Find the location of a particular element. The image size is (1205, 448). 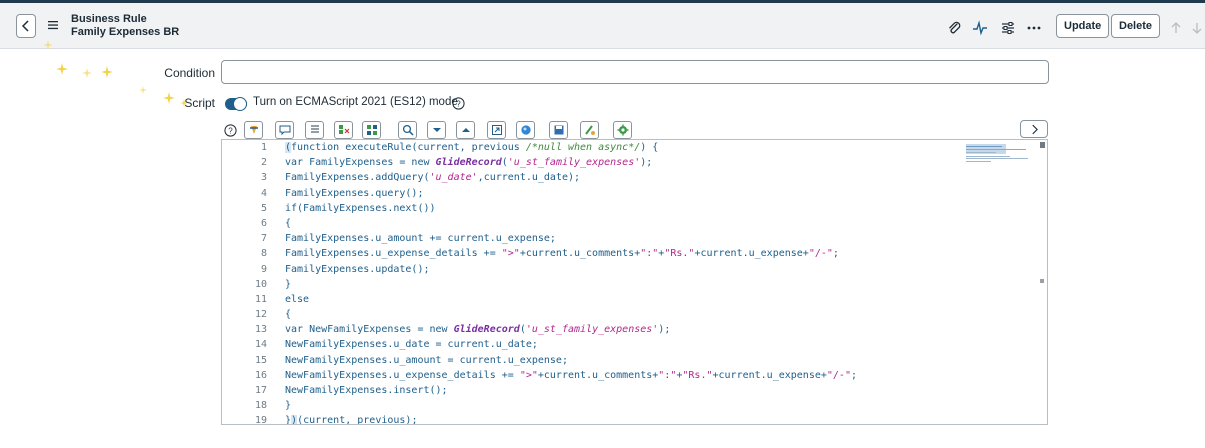

arrow-down-icon is located at coordinates (1197, 28).